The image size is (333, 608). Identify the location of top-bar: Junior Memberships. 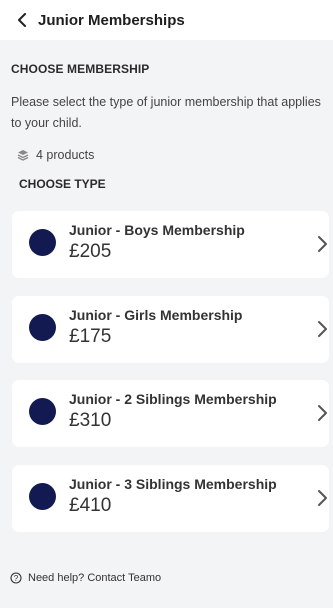
(166, 20).